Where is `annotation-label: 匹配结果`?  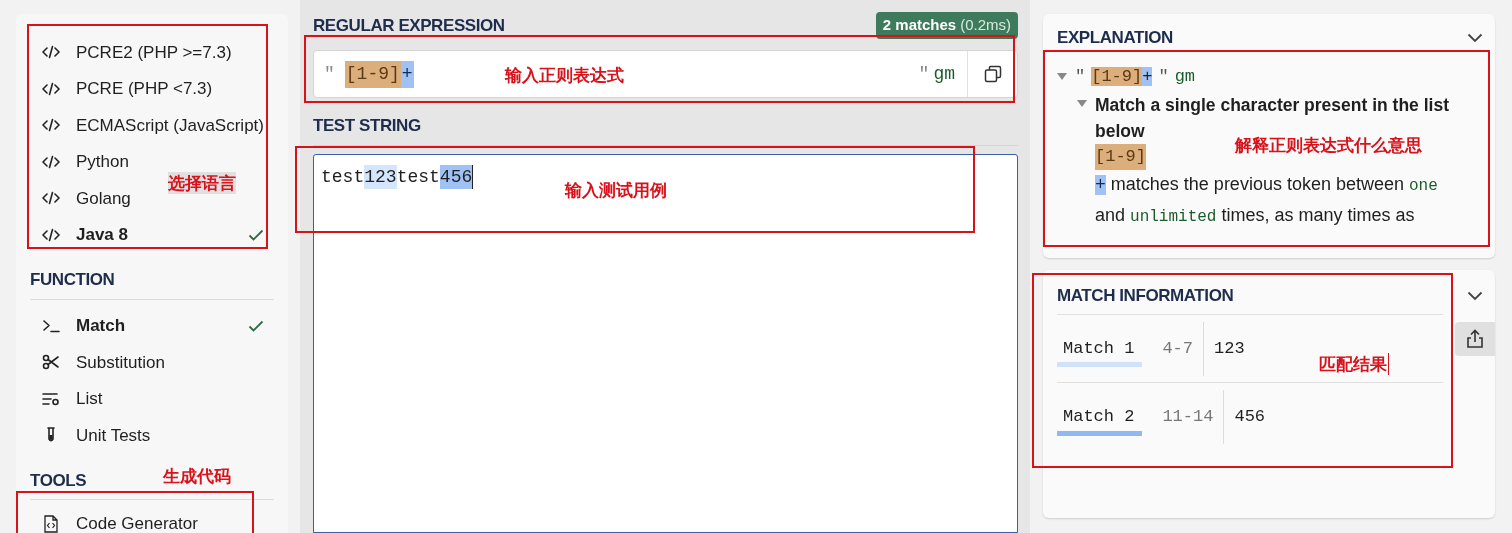 annotation-label: 匹配结果 is located at coordinates (1354, 364).